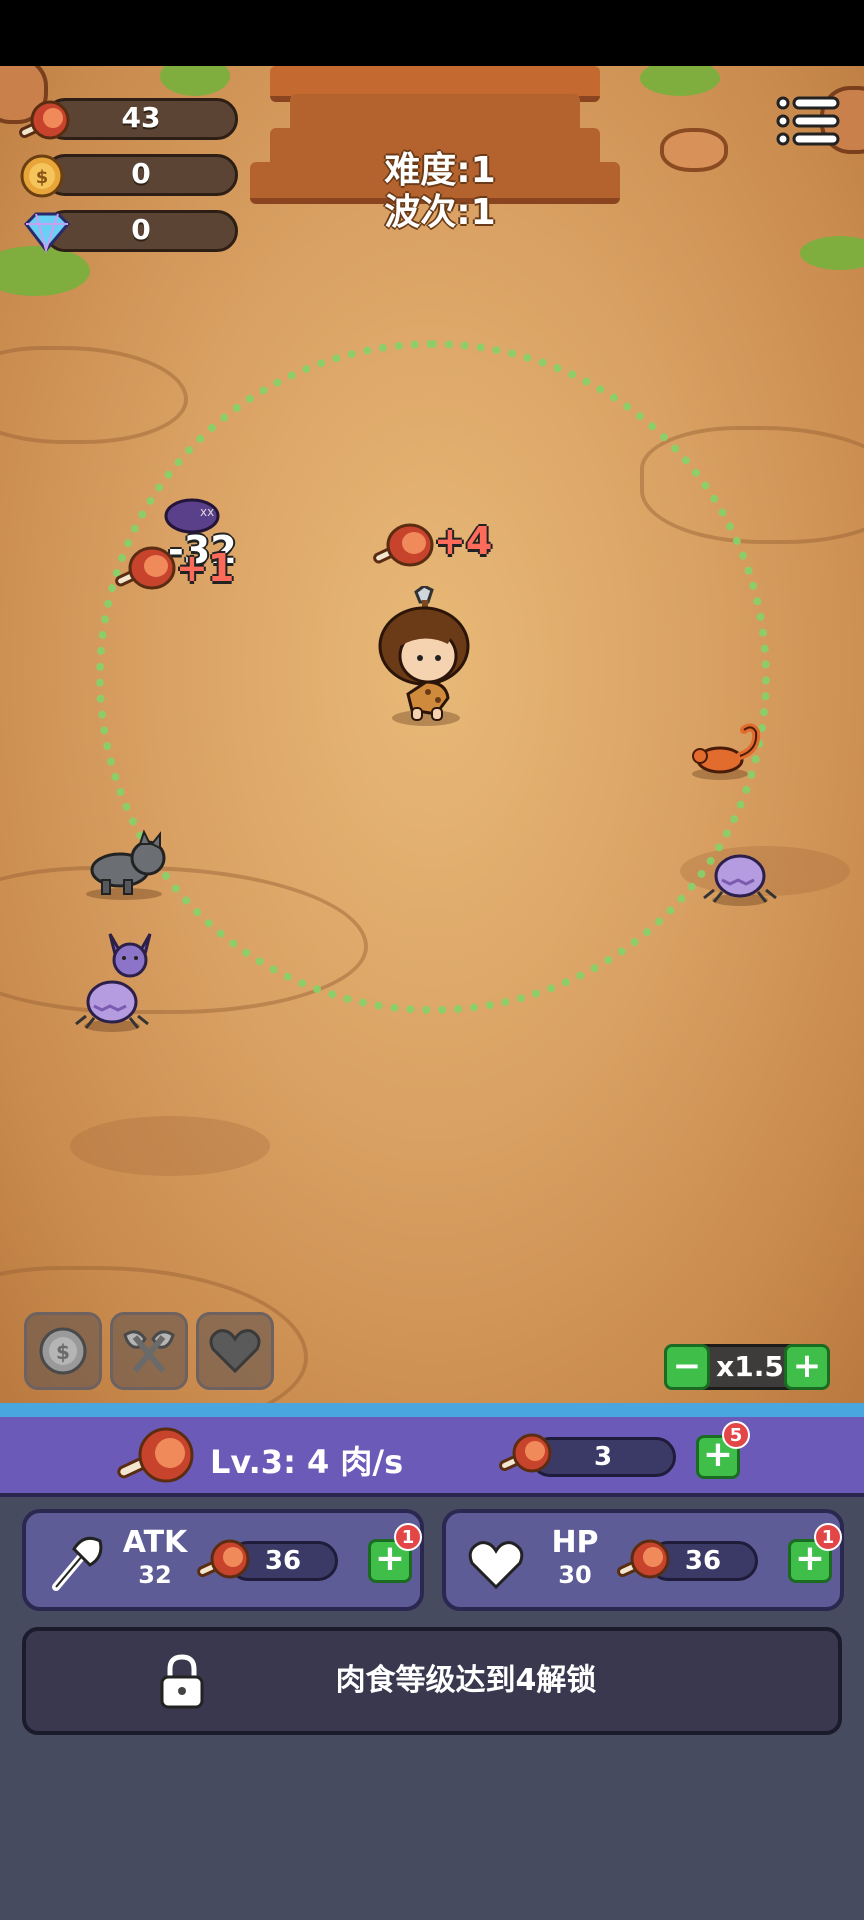 The image size is (864, 1920). Describe the element at coordinates (687, 1367) in the screenshot. I see `speed-decrease-button: −` at that location.